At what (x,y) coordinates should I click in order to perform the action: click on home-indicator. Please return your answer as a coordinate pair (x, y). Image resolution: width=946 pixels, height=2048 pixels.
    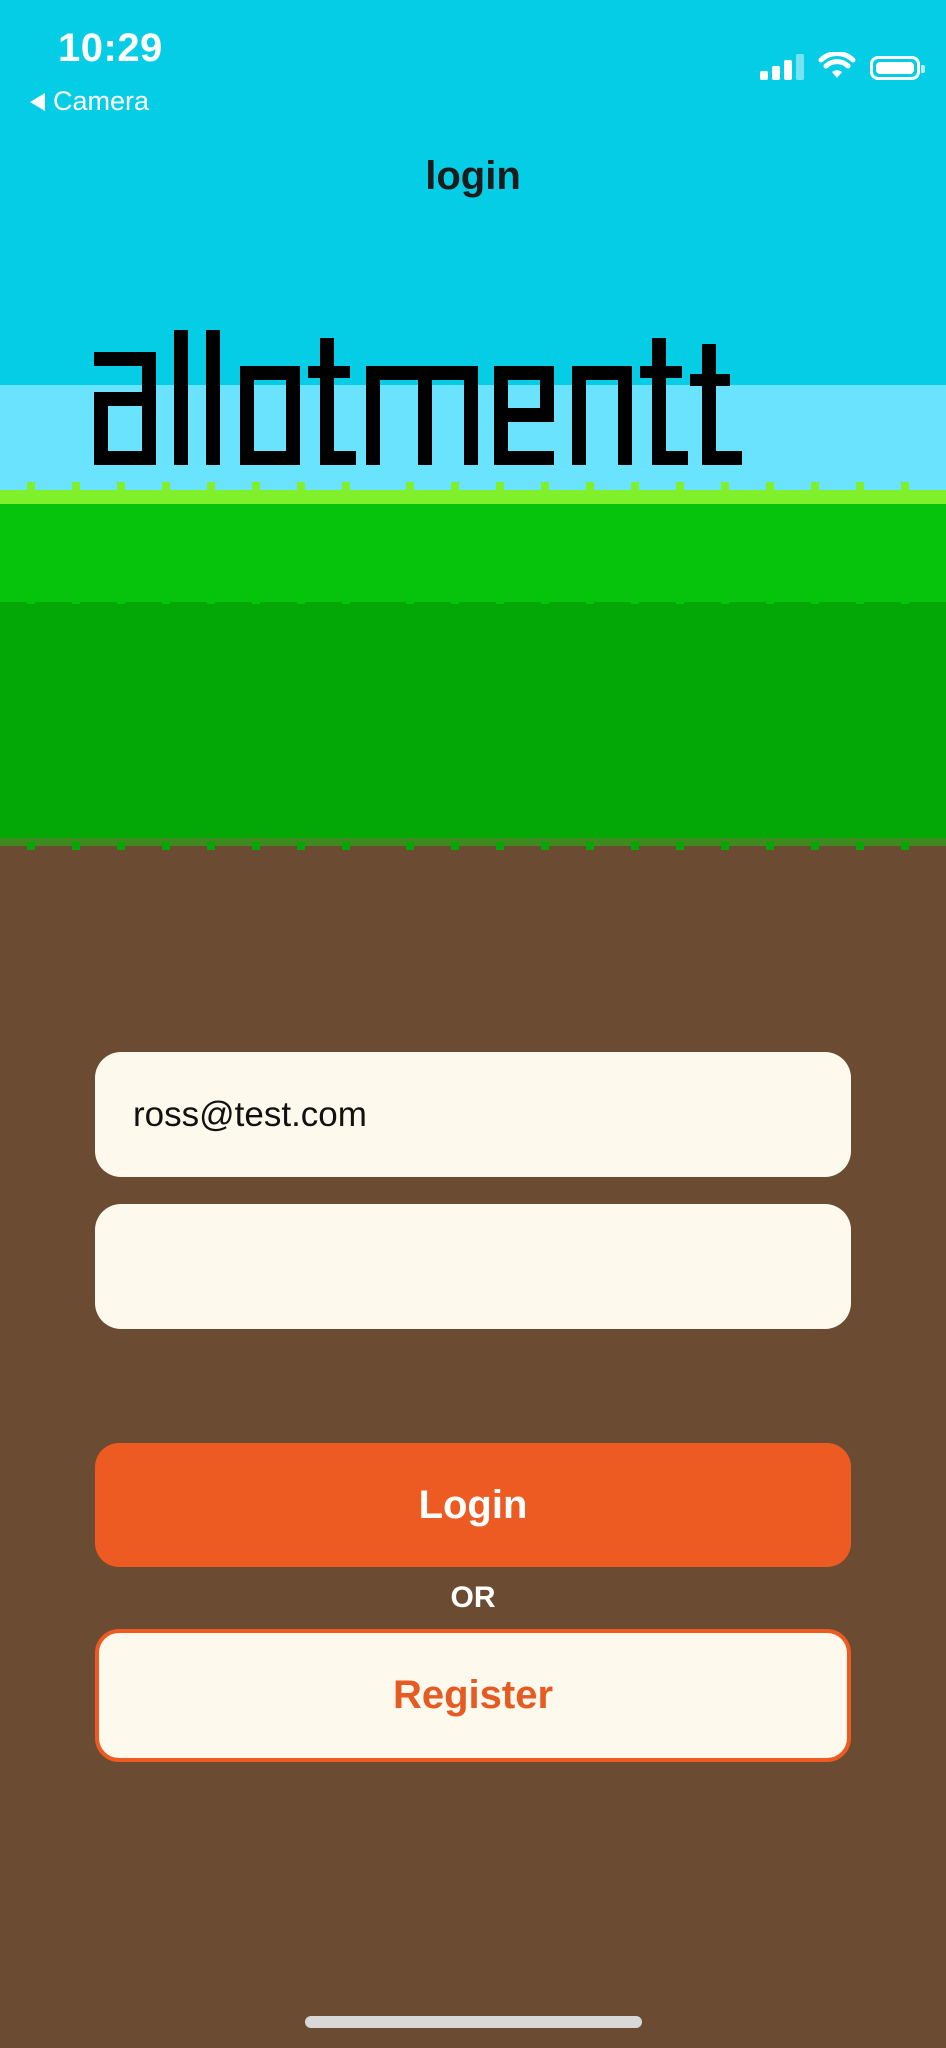
    Looking at the image, I should click on (473, 2022).